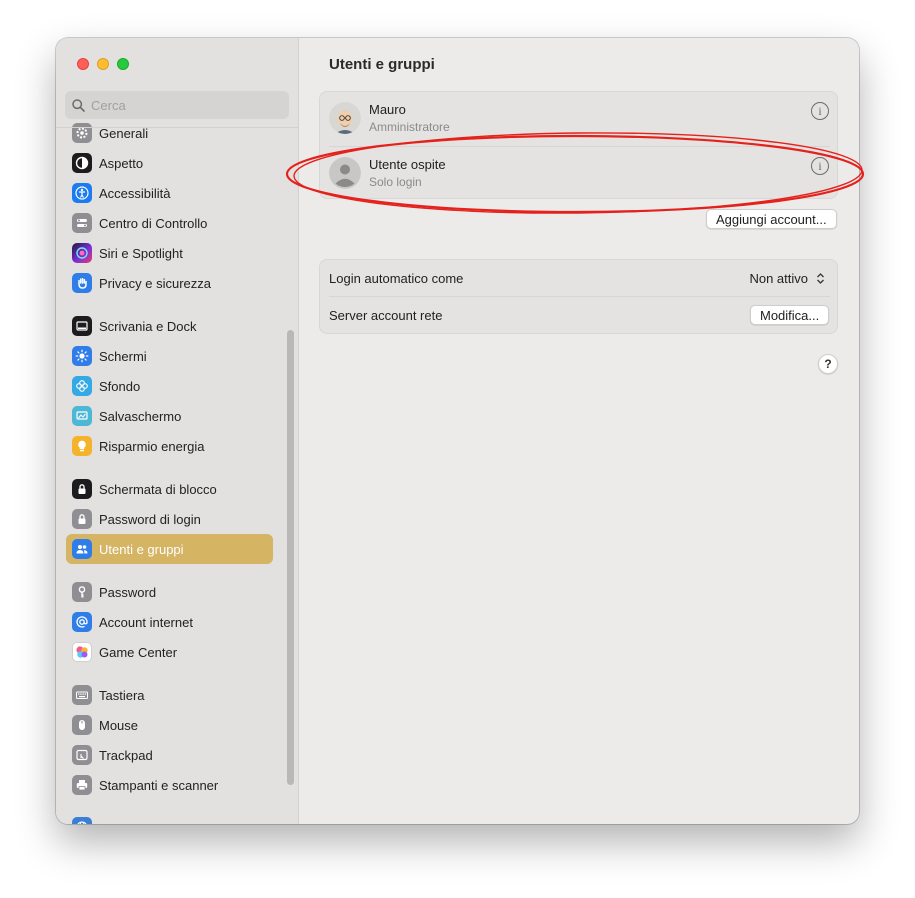 This screenshot has width=915, height=898. I want to click on sidebar-item-utenti-e-gruppi: Utenti e gruppi, so click(169, 549).